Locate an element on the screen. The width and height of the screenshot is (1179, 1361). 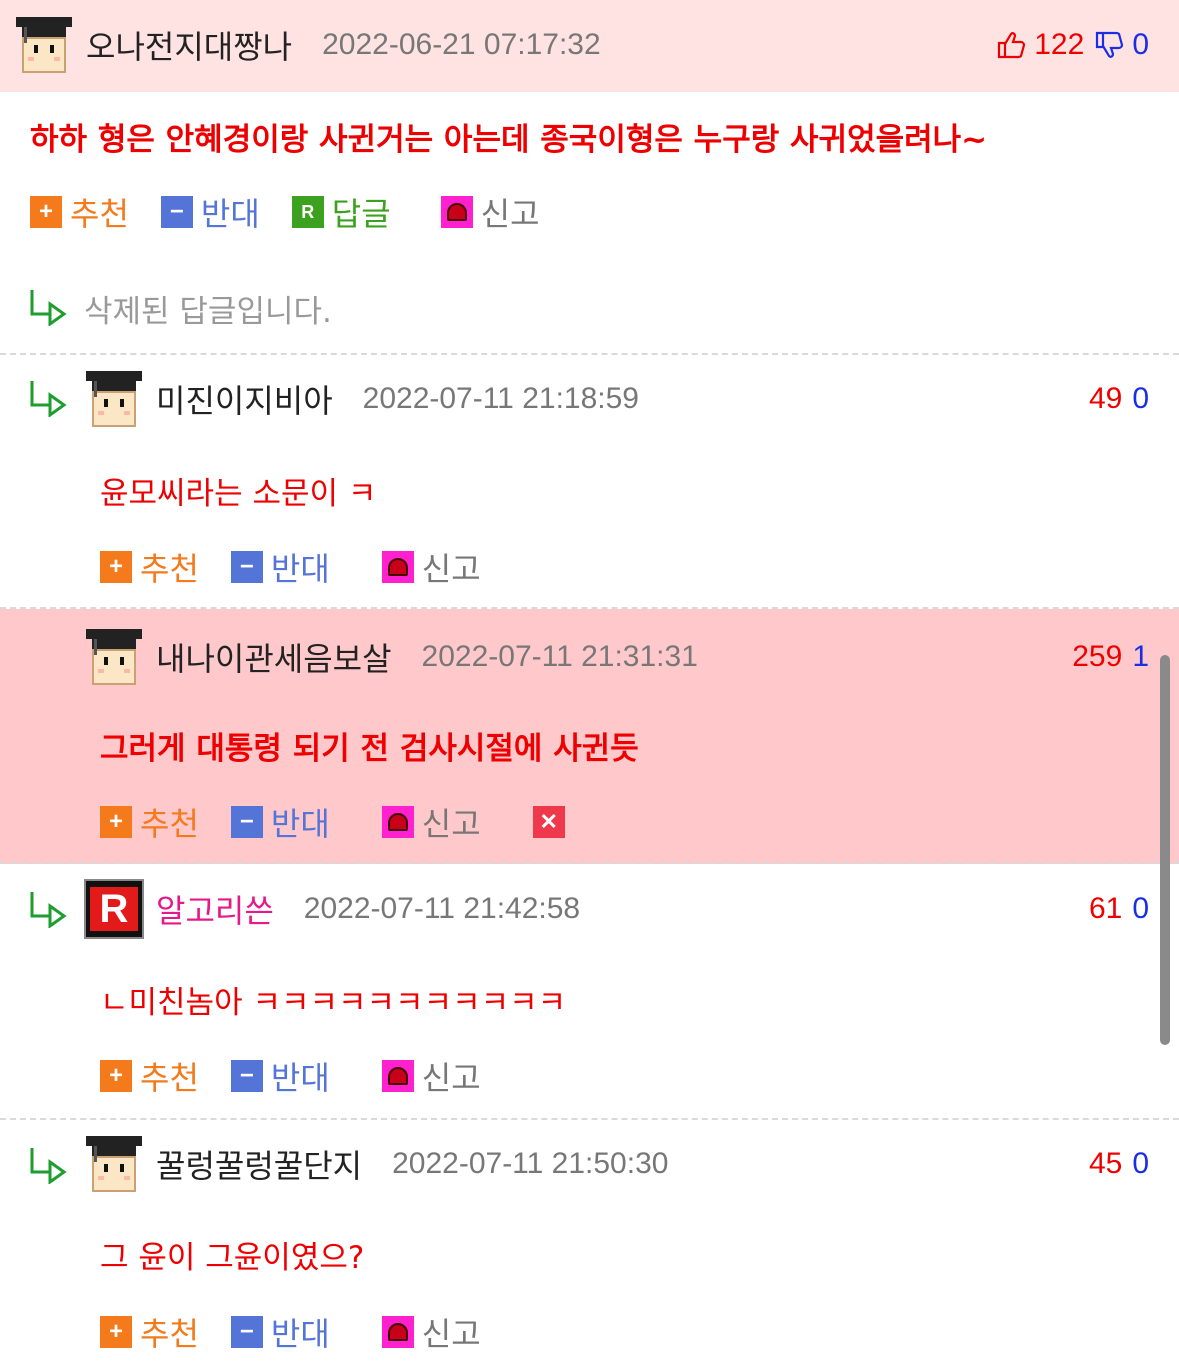
avatar-letter: R is located at coordinates (114, 909).